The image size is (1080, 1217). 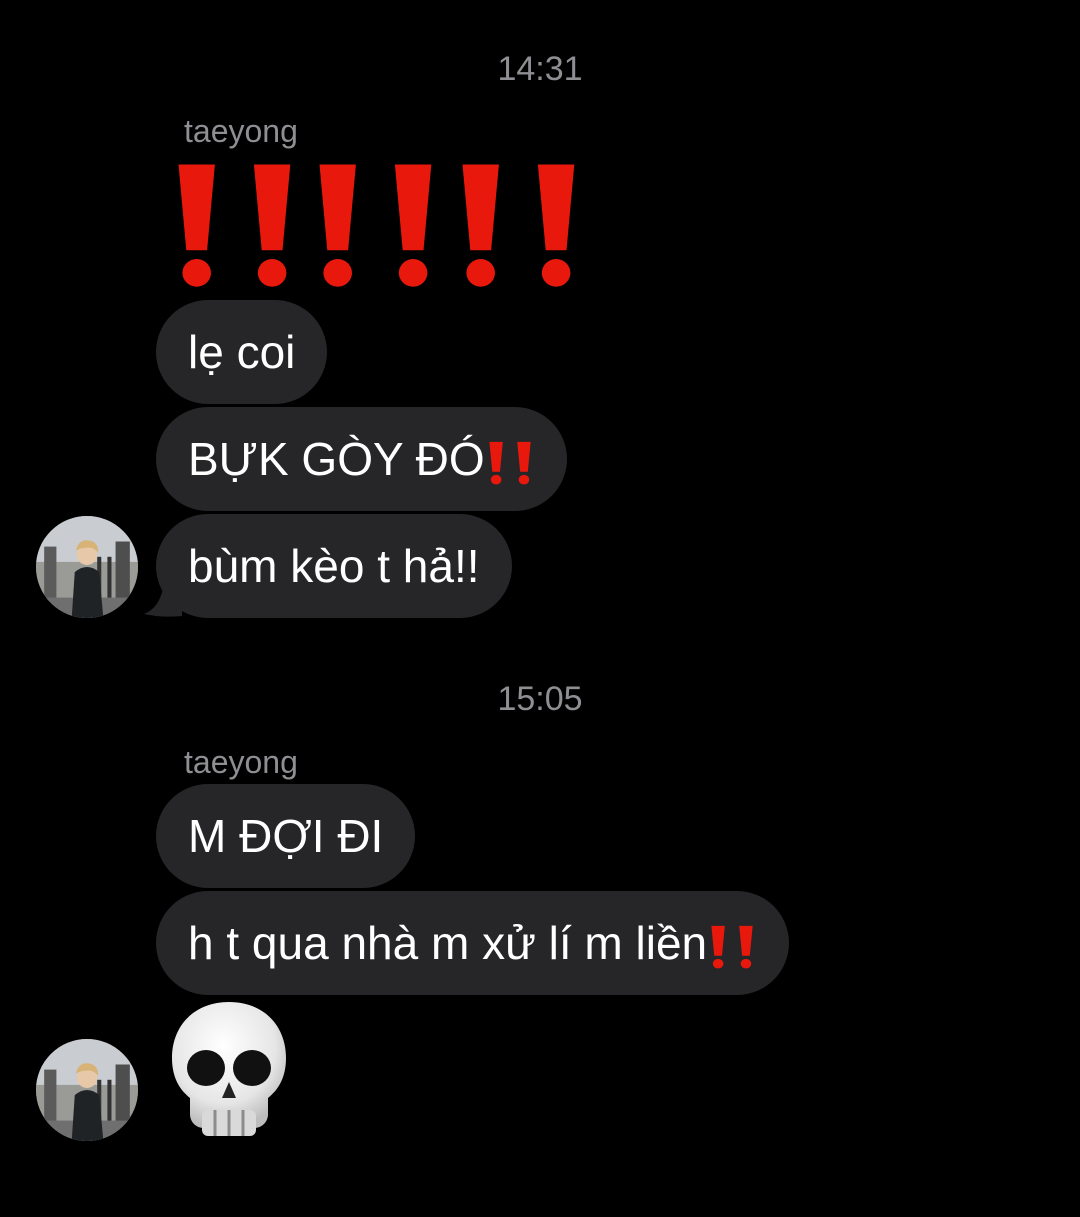 What do you see at coordinates (448, 943) in the screenshot?
I see `message-text: h t qua nhà m xử lí m liền` at bounding box center [448, 943].